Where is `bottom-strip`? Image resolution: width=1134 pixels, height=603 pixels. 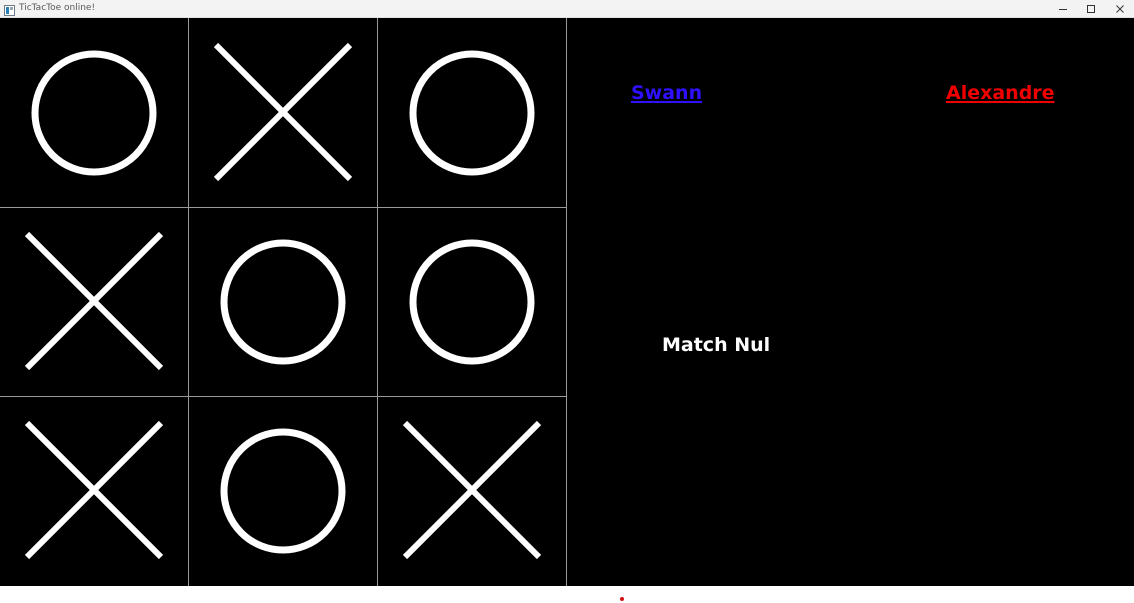 bottom-strip is located at coordinates (567, 594).